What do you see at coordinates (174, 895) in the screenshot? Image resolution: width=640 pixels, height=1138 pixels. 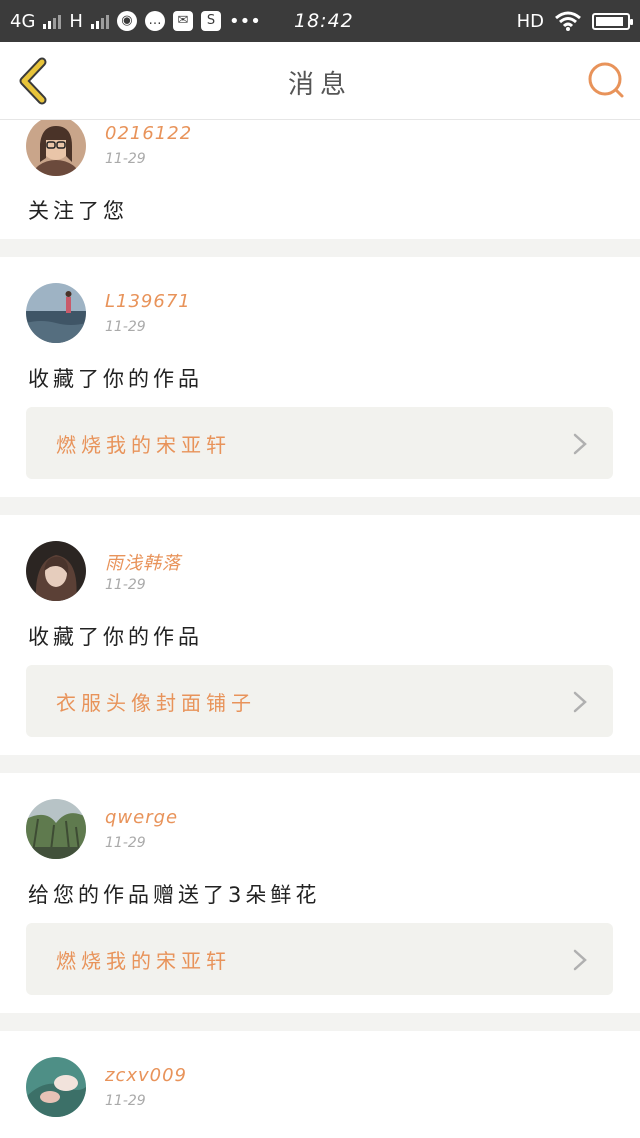 I see `message-text: 给您的作品赠送了3朵鲜花` at bounding box center [174, 895].